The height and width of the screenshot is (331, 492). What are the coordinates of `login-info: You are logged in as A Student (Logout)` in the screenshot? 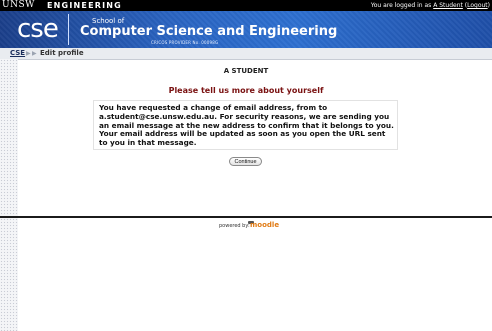 It's located at (430, 5).